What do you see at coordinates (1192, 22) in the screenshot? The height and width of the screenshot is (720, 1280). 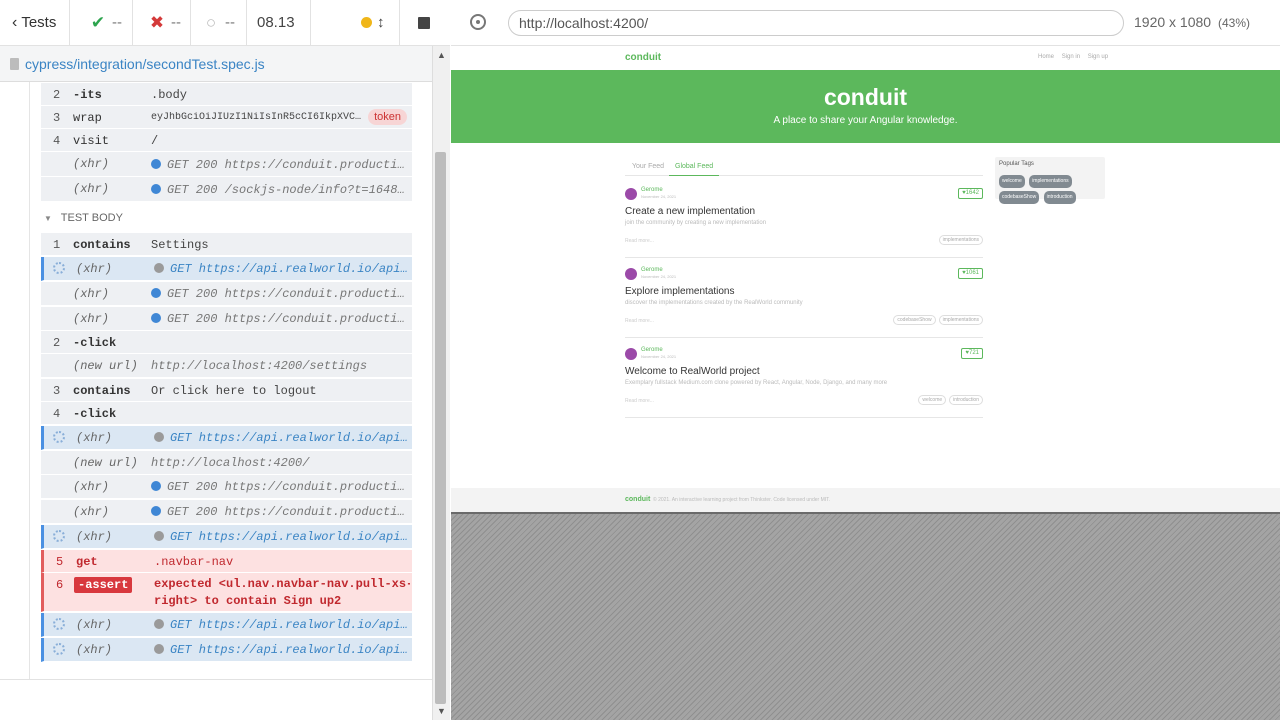 I see `viewport-info: 1920 x 1080 (43%)` at bounding box center [1192, 22].